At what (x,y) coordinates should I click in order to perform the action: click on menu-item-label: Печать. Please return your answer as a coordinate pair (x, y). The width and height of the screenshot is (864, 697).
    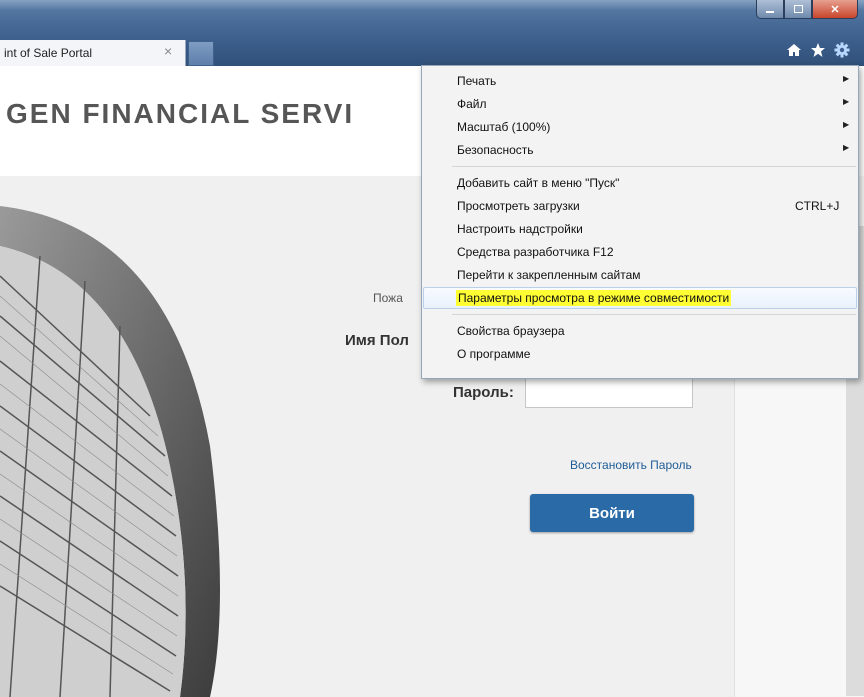
    Looking at the image, I should click on (477, 81).